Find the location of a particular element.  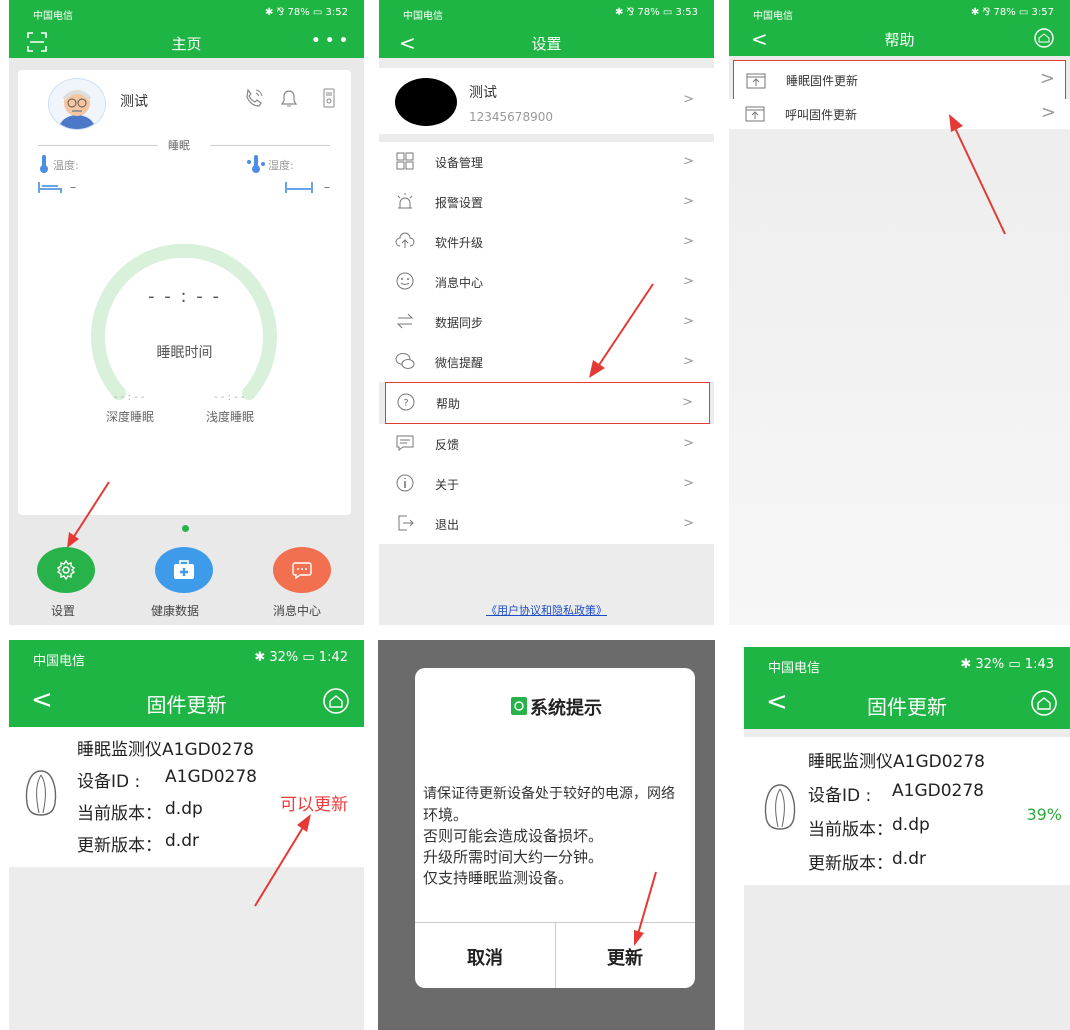

menu-item-sync: 数据同步 > is located at coordinates (546, 322).